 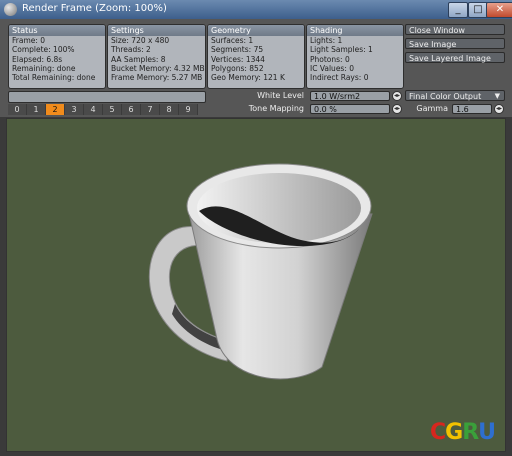 What do you see at coordinates (330, 59) in the screenshot?
I see `shading-photons: Photons: 0` at bounding box center [330, 59].